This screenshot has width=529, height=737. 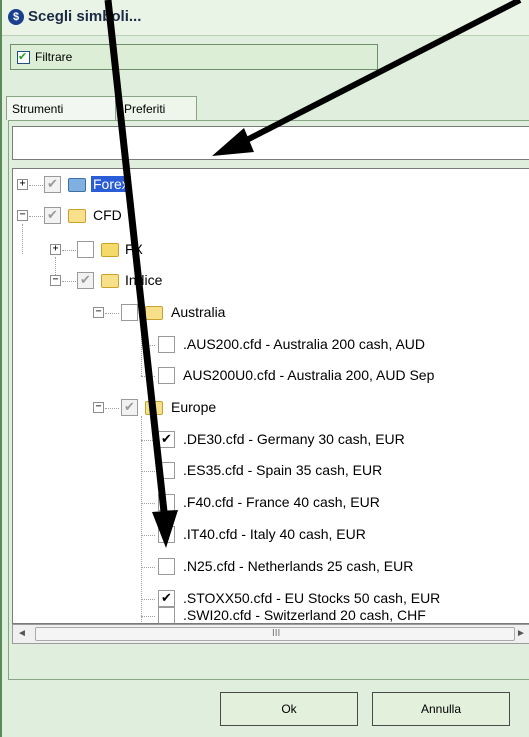 I want to click on tree-row-aus200u0: AUS200U0.cfd - Australia 200, AUD Sep, so click(x=271, y=376).